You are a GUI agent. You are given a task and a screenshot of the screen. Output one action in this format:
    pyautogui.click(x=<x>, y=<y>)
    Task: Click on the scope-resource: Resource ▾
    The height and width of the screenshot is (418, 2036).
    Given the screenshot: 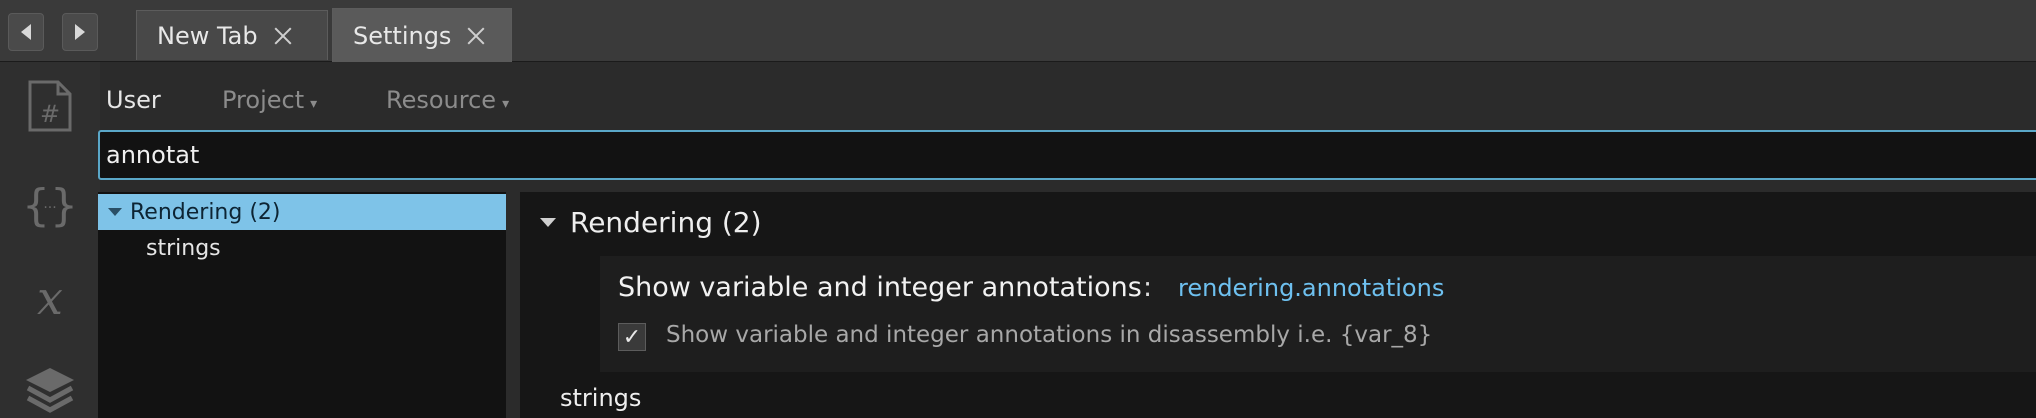 What is the action you would take?
    pyautogui.click(x=447, y=100)
    